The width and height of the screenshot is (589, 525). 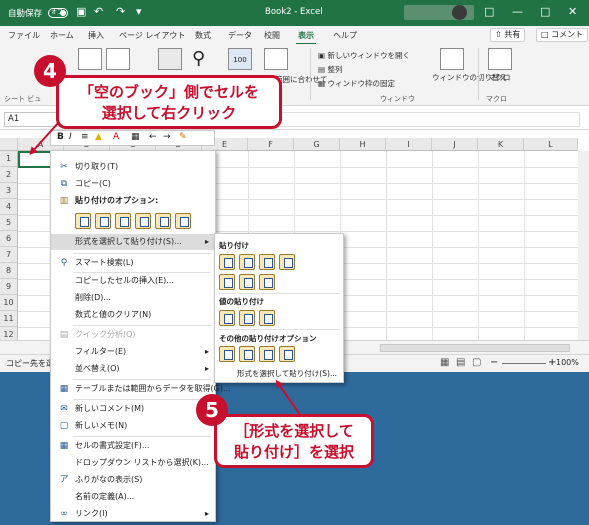 What do you see at coordinates (50, 71) in the screenshot?
I see `step-4-badge: 4` at bounding box center [50, 71].